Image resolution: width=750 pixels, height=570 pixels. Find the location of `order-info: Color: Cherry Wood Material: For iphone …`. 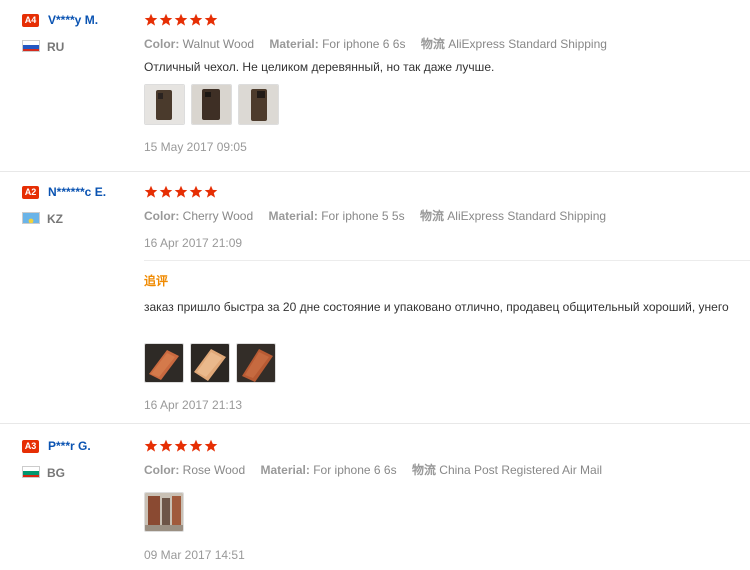

order-info: Color: Cherry Wood Material: For iphone … is located at coordinates (375, 215).